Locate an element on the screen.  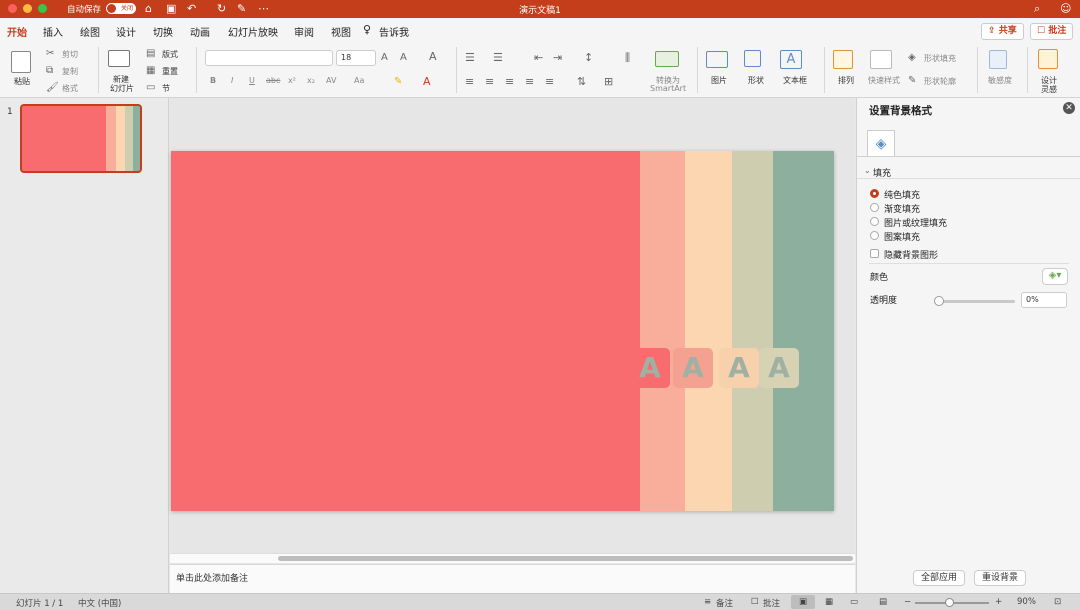
grow-font-icon: A is located at coordinates (384, 58).